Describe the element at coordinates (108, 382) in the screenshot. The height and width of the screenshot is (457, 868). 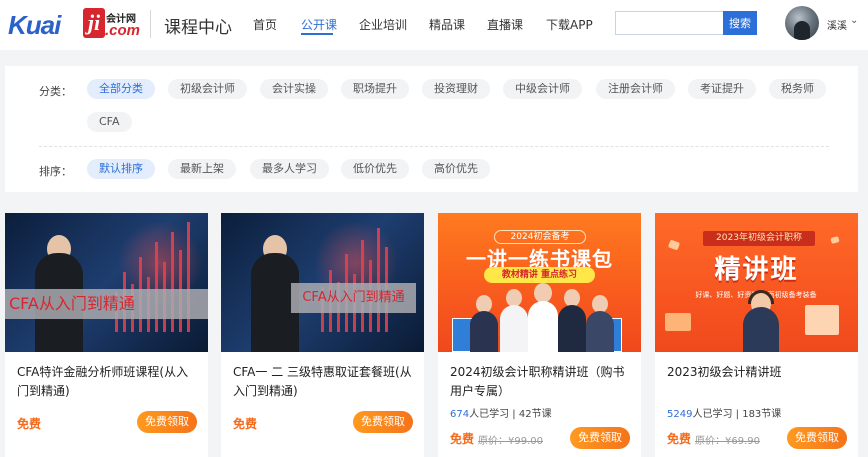
I see `course-title: CFA特许金融分析师班课程(从入门到精通)` at that location.